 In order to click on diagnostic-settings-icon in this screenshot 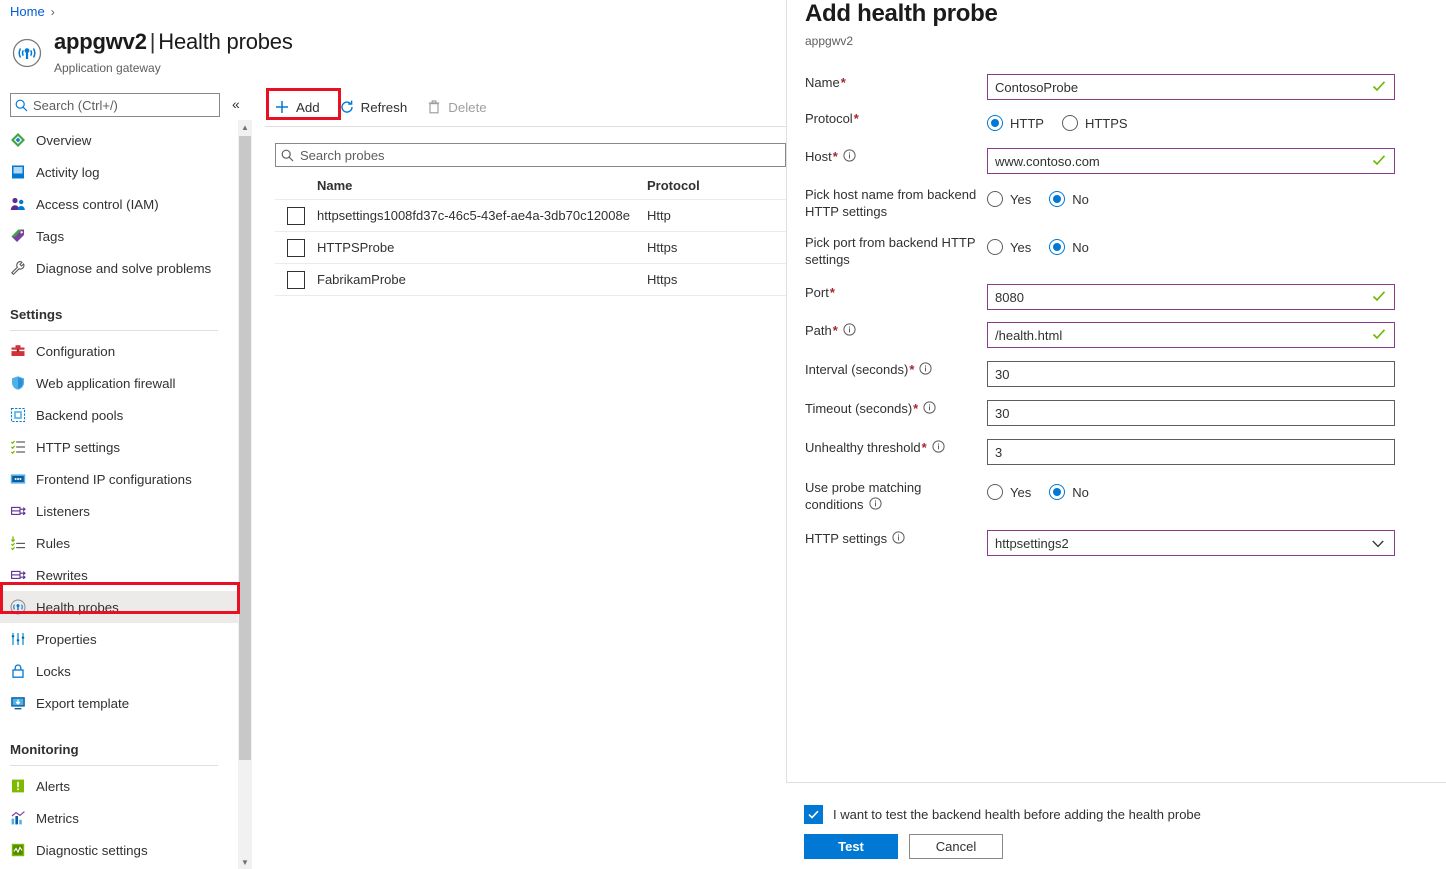, I will do `click(23, 850)`.